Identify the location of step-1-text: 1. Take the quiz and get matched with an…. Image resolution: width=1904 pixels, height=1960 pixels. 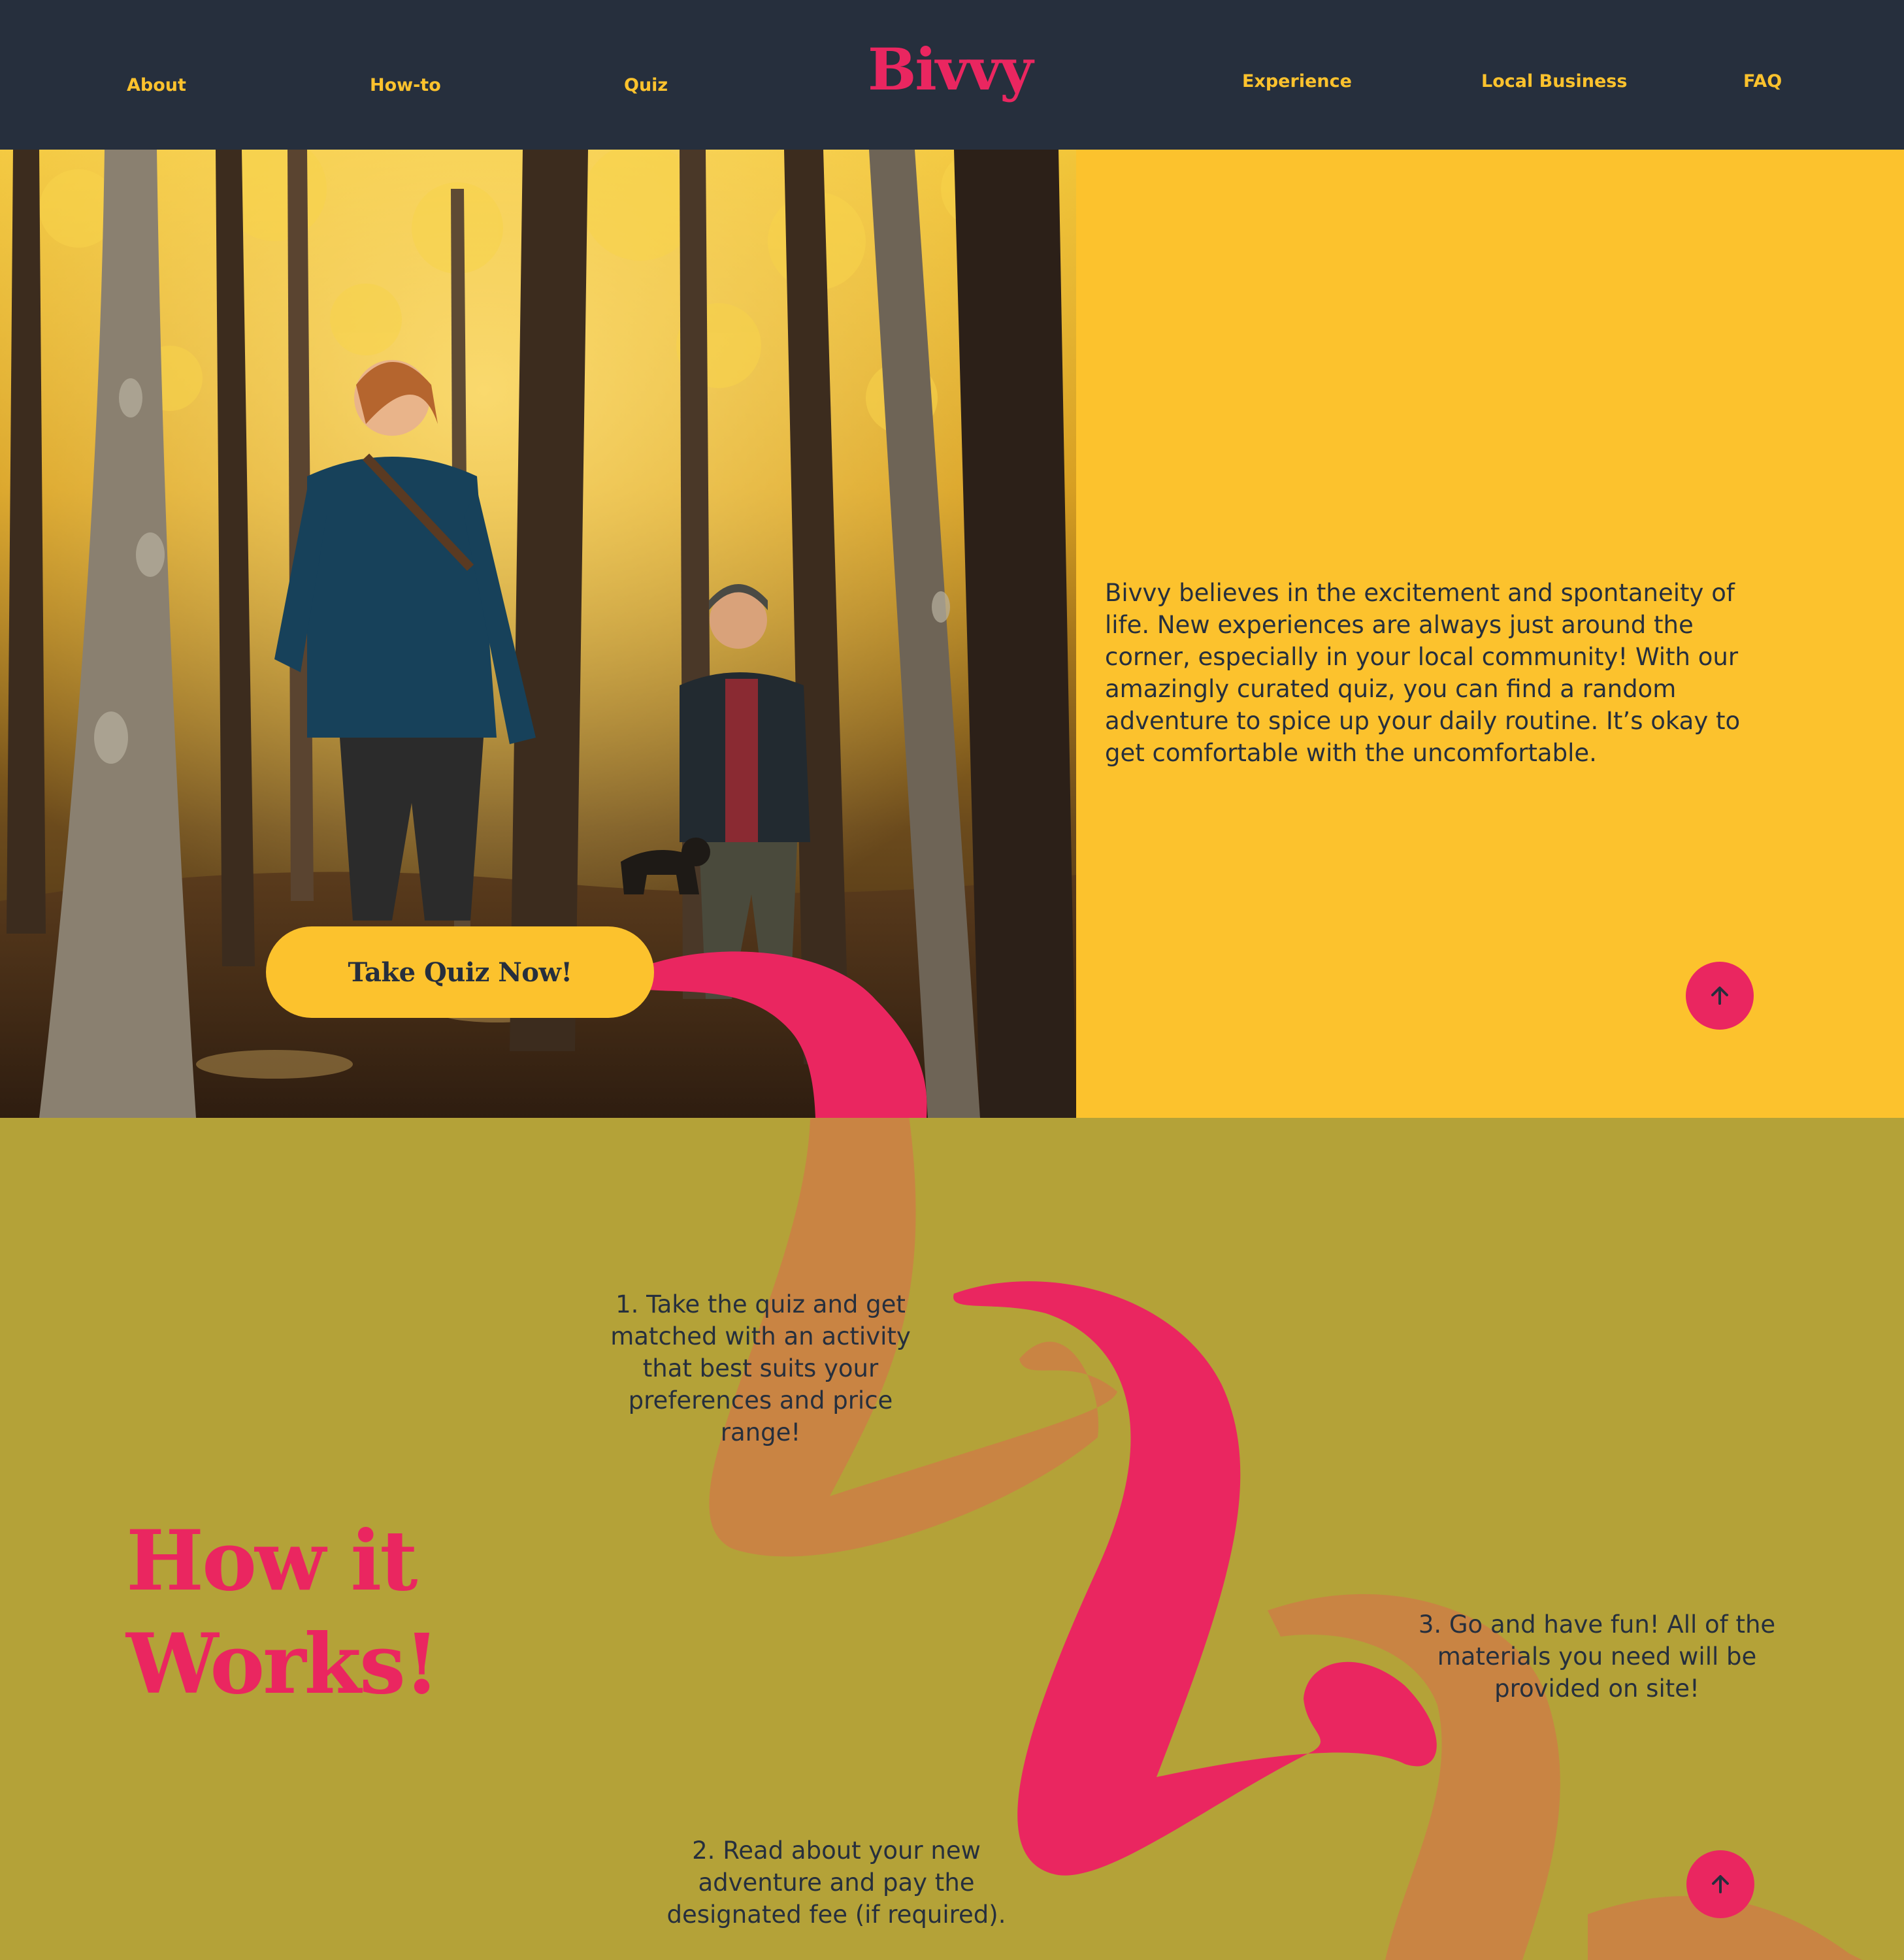
(760, 1368).